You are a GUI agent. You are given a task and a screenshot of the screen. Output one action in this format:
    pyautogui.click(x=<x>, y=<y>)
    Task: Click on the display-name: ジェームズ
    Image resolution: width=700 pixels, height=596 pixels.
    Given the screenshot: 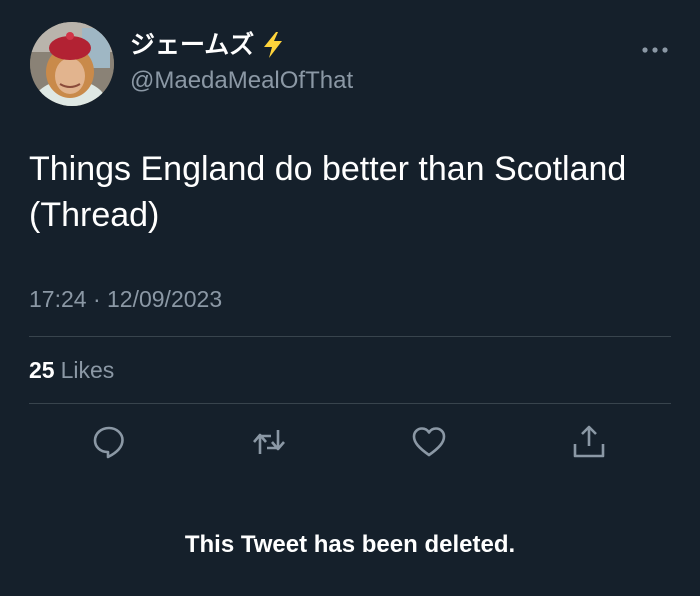 What is the action you would take?
    pyautogui.click(x=208, y=45)
    